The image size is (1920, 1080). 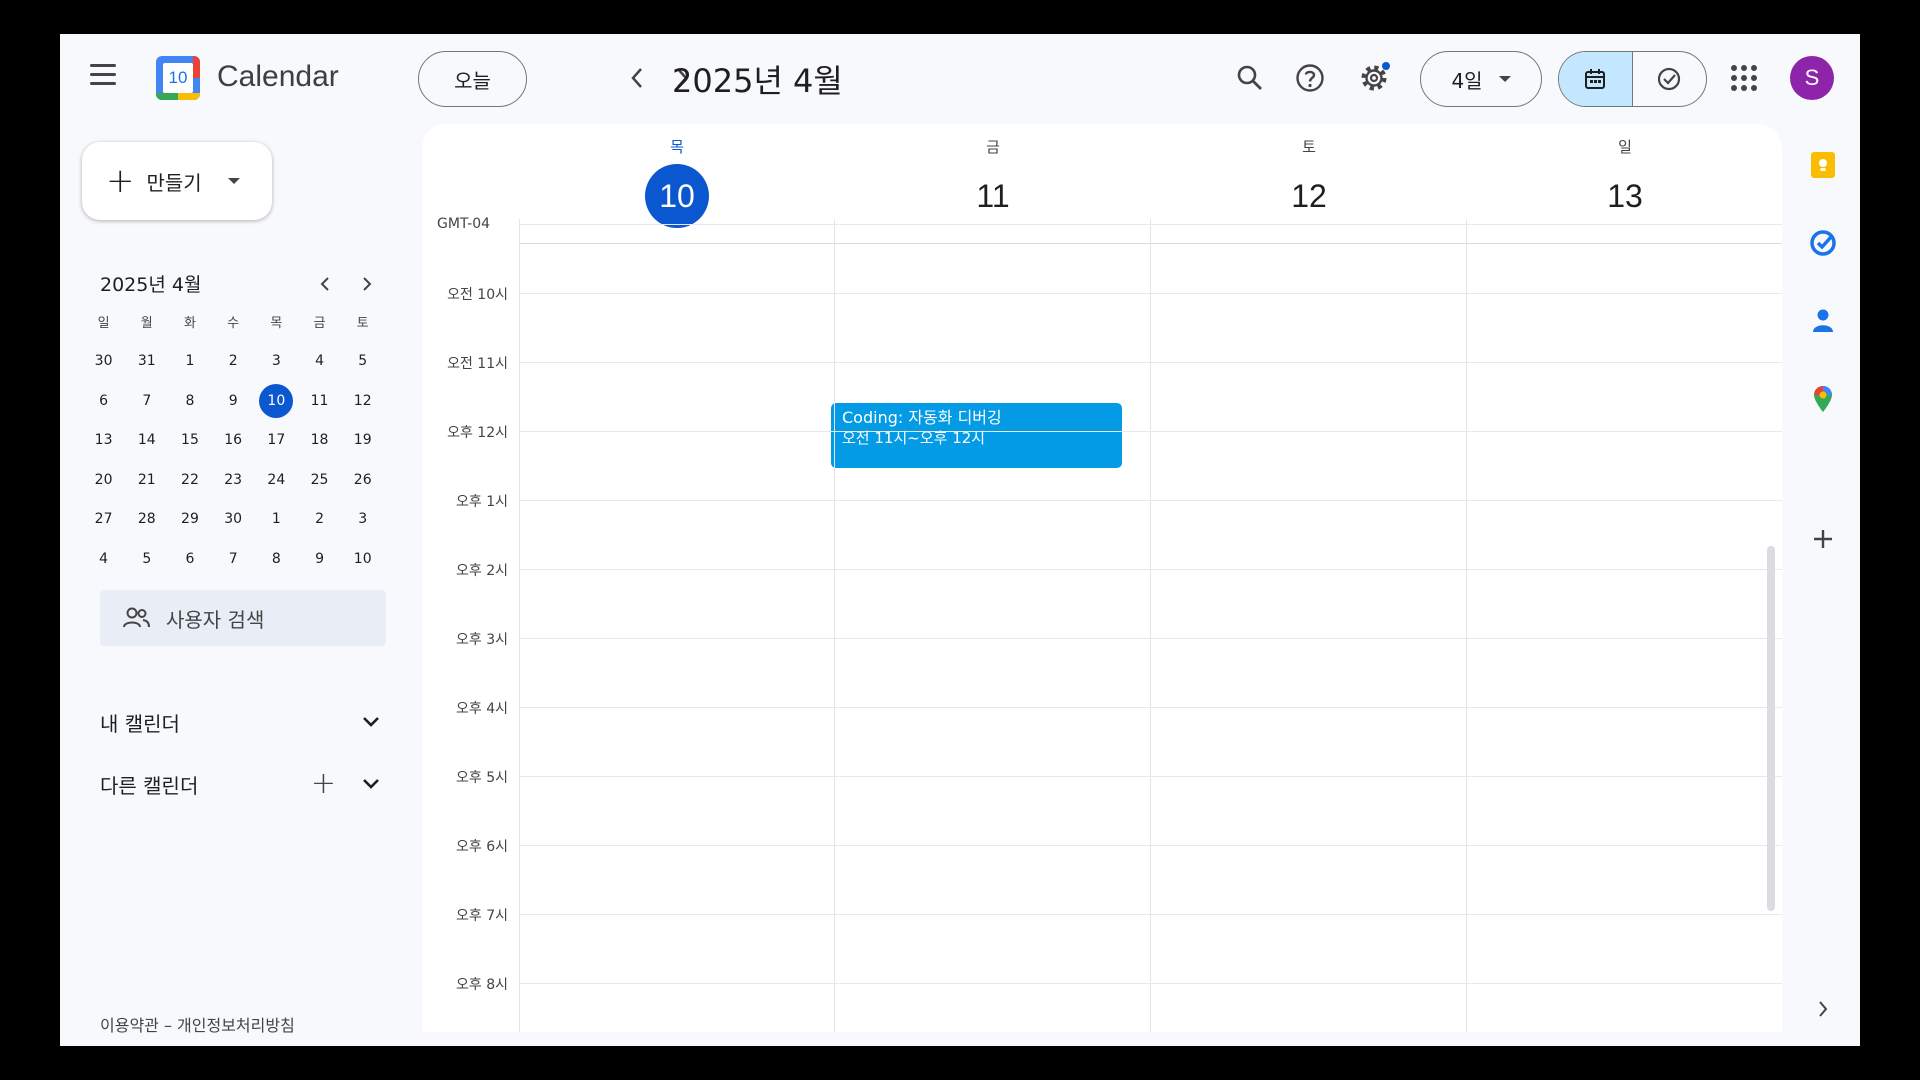 What do you see at coordinates (834, 625) in the screenshot?
I see `day-column-divider` at bounding box center [834, 625].